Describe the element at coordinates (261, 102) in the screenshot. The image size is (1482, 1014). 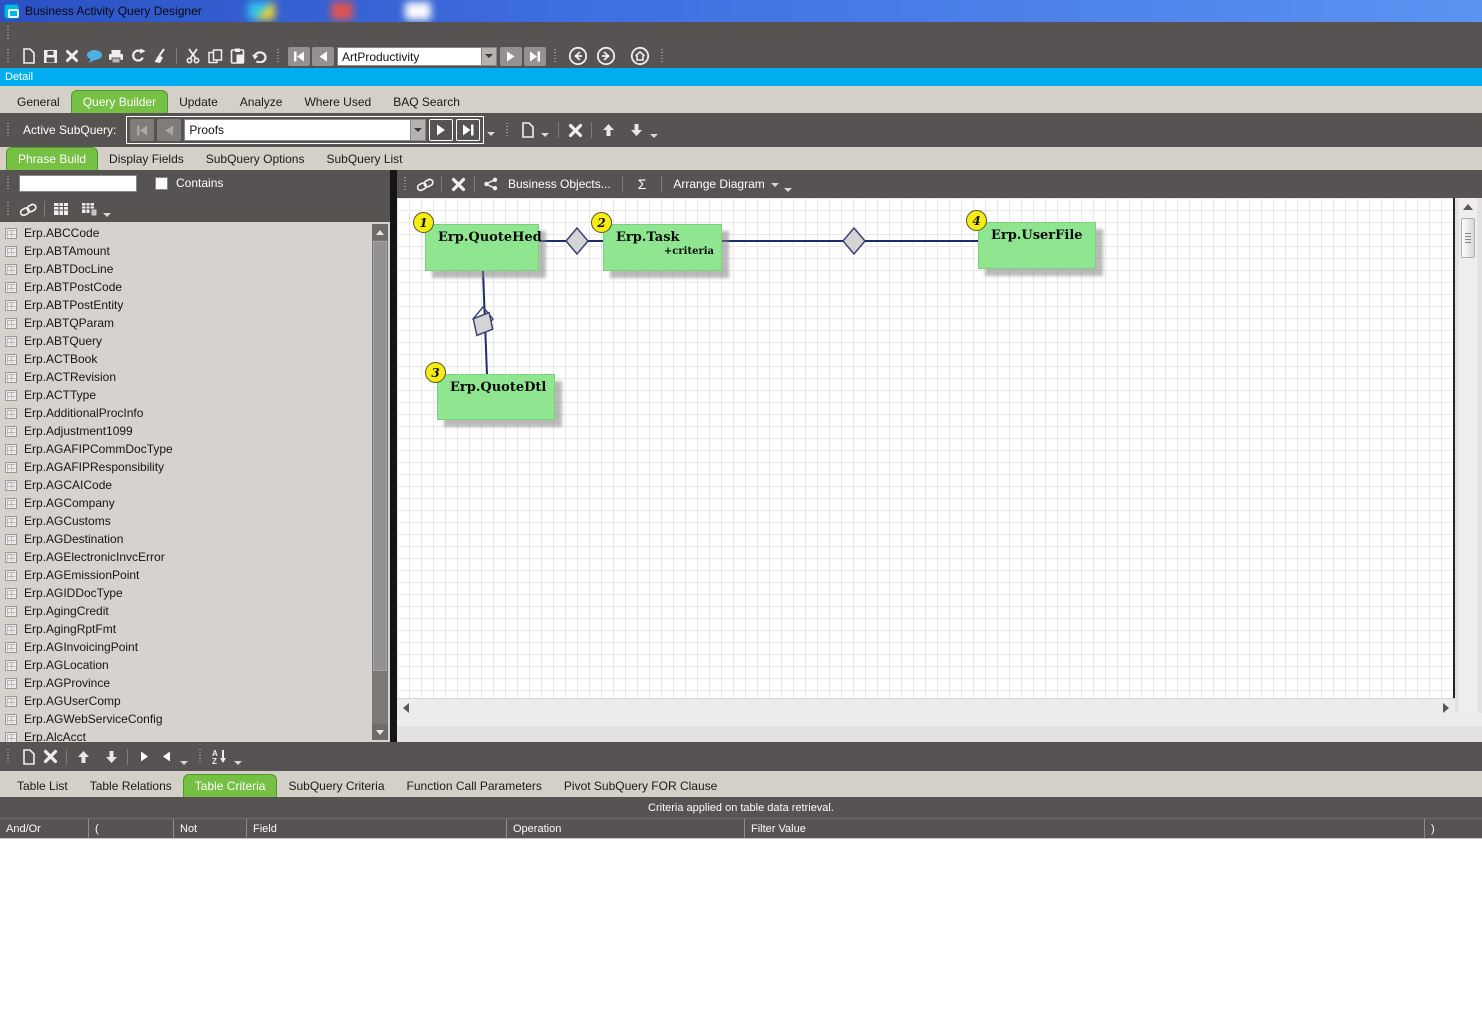
I see `tab-analyze: Analyze` at that location.